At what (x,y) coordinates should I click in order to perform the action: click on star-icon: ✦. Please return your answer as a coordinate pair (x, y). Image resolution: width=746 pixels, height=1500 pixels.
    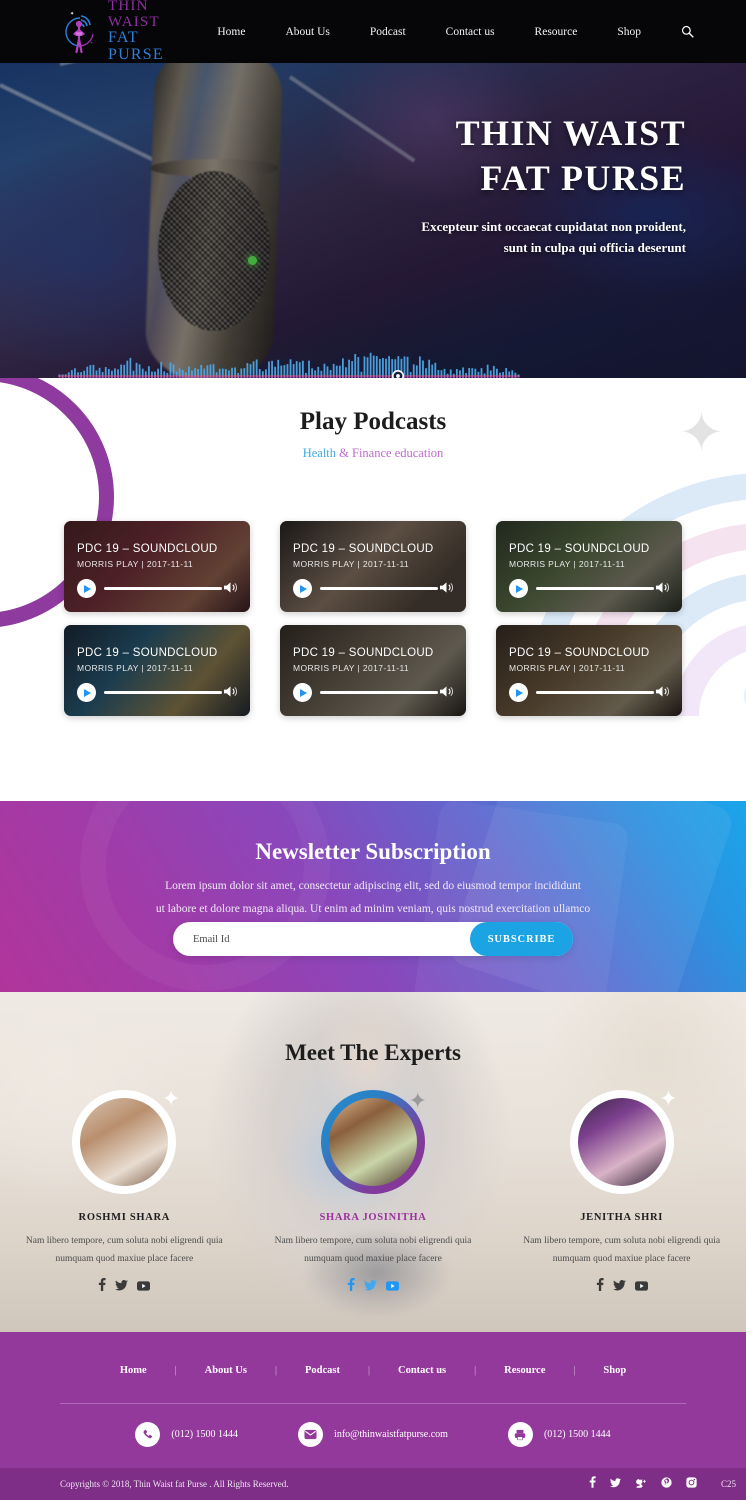
    Looking at the image, I should click on (668, 1098).